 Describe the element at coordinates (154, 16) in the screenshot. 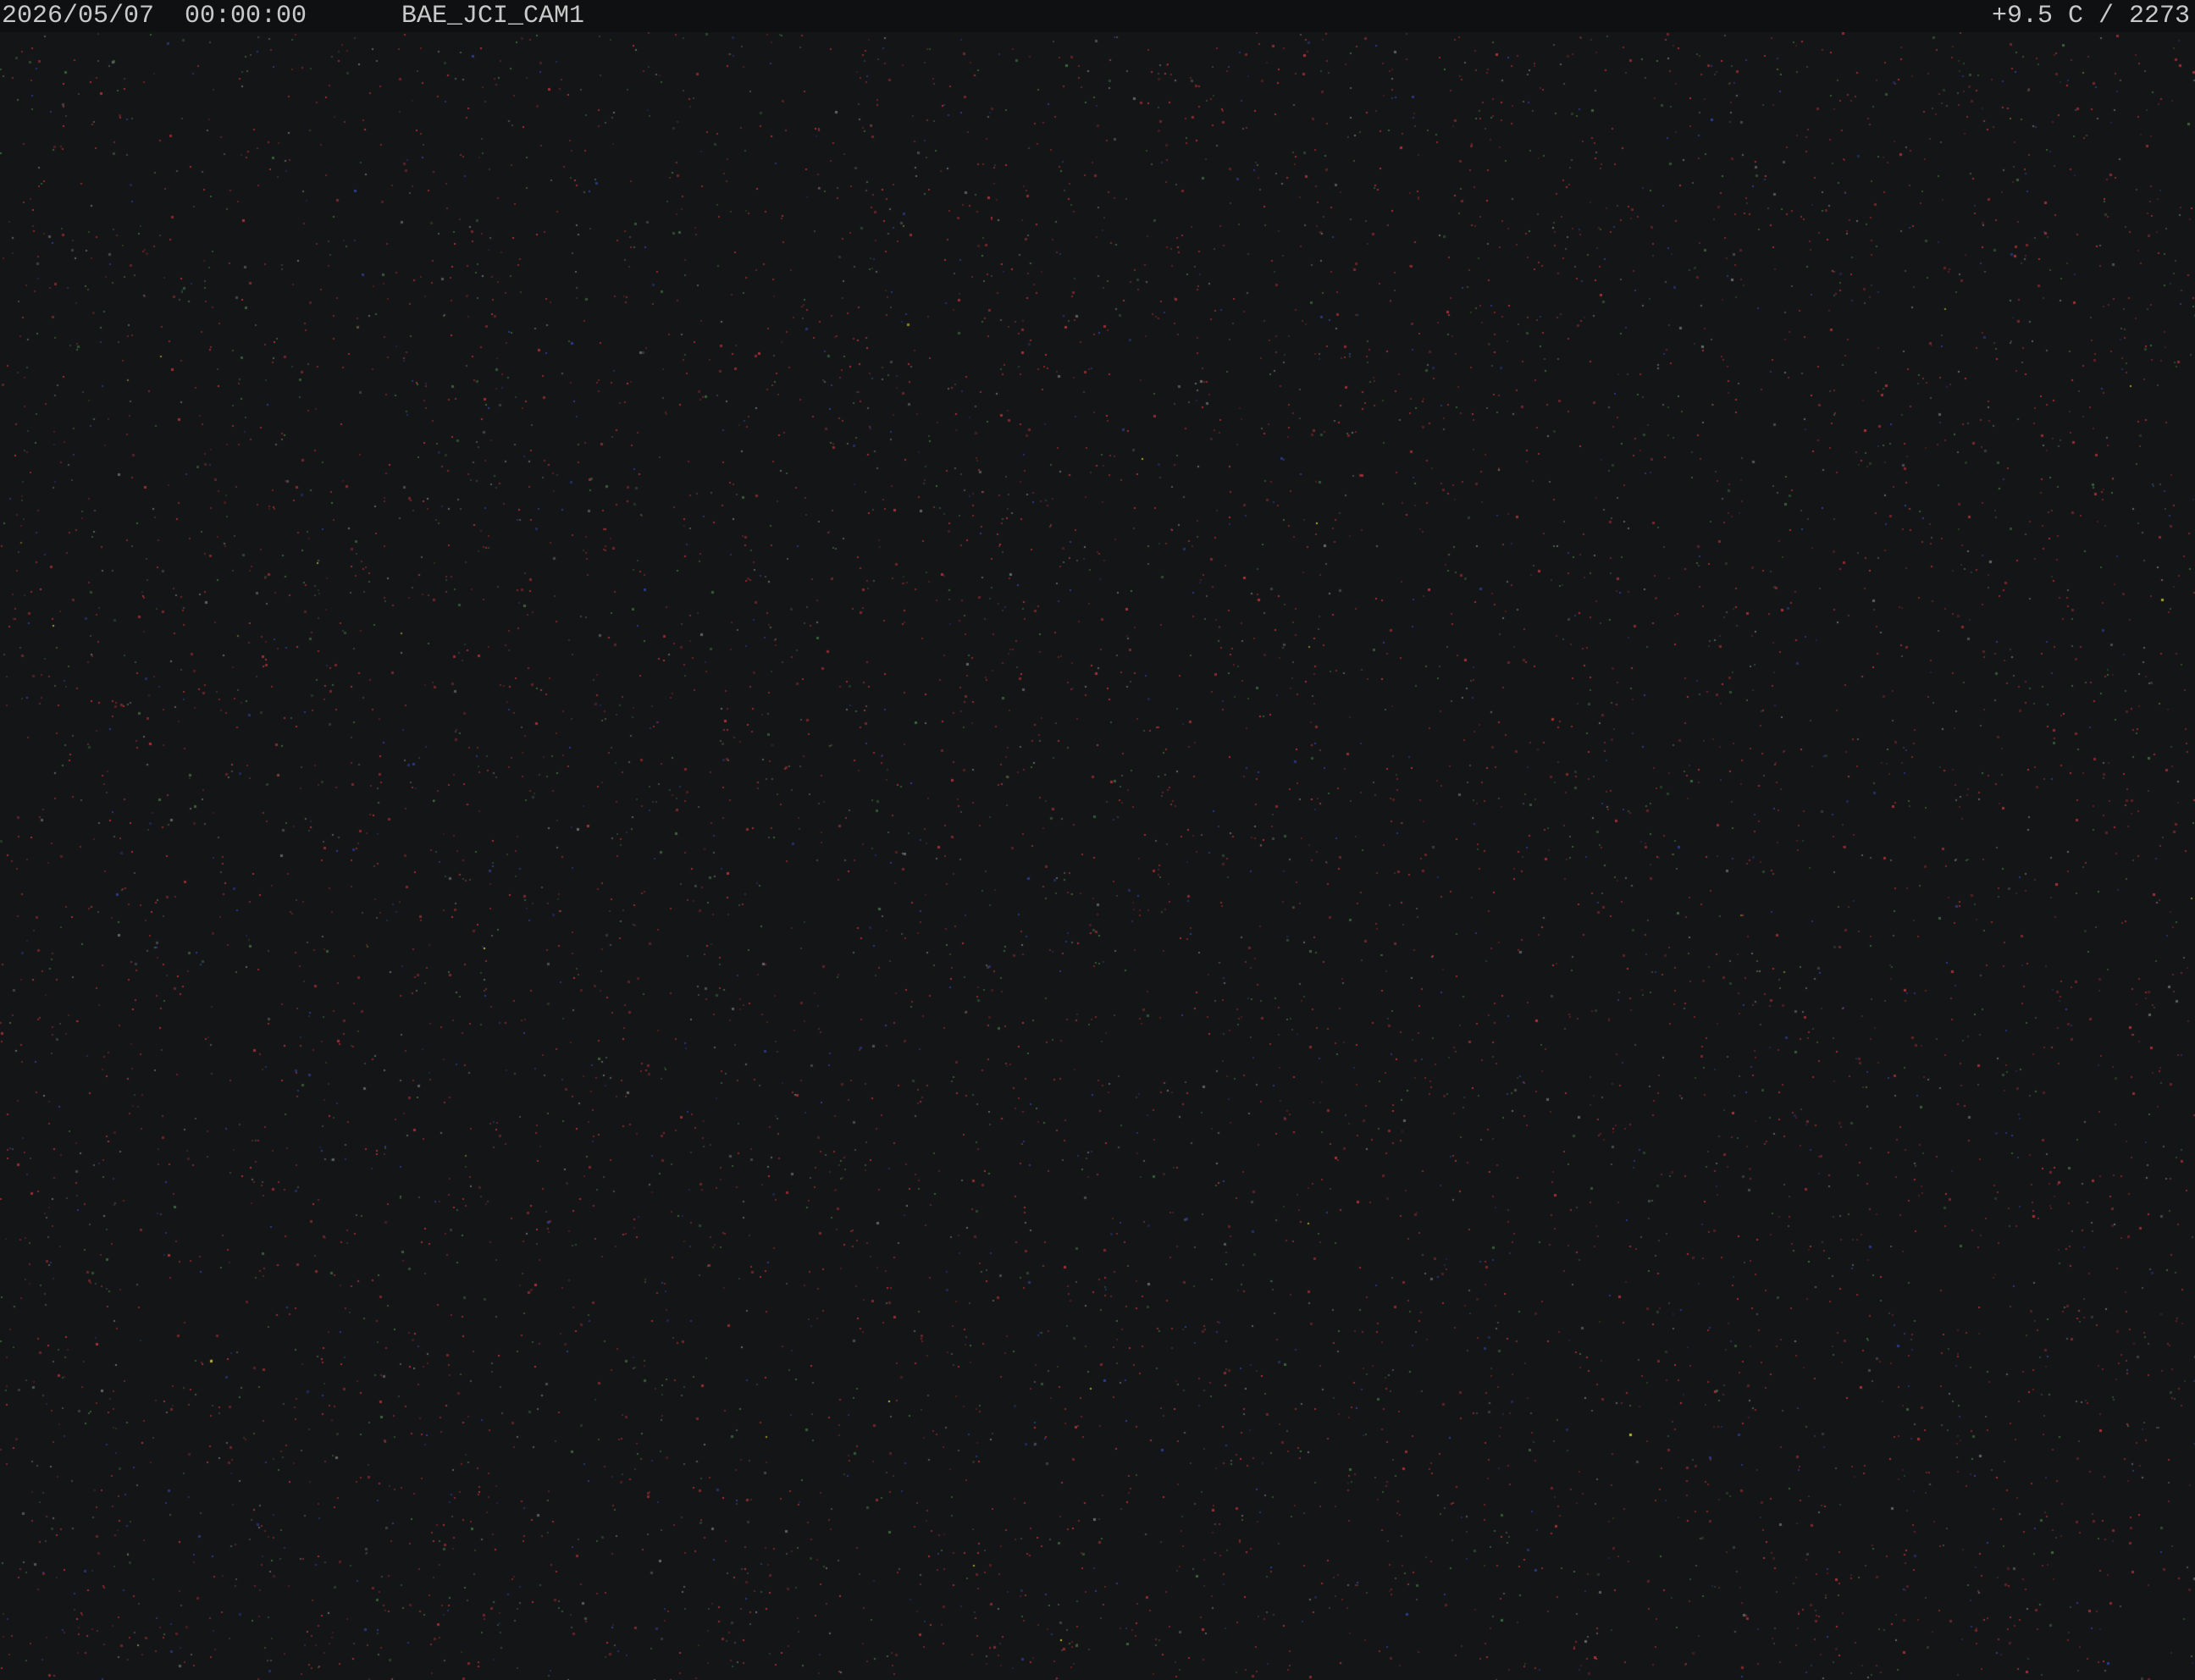

I see `osd-datetime: 2026/05/07 00:00:00` at that location.